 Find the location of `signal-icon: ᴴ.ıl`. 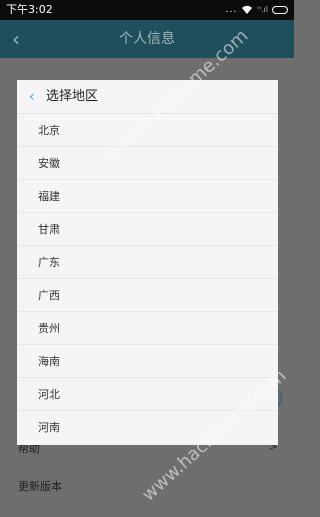

signal-icon: ᴴ.ıl is located at coordinates (262, 9).